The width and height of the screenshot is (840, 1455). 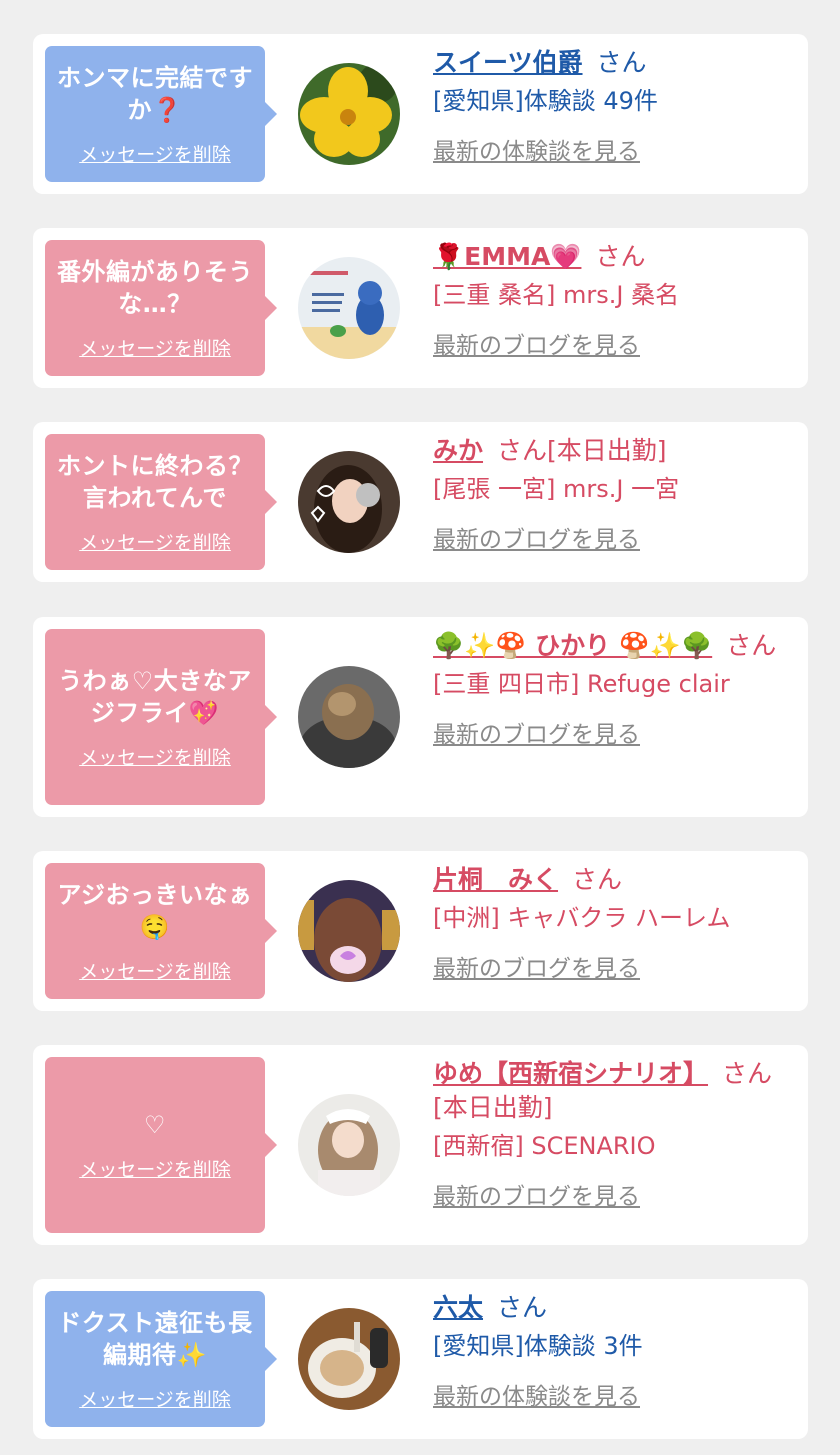 I want to click on user-location: [三重 桑名] mrs.J 桑名, so click(x=556, y=295).